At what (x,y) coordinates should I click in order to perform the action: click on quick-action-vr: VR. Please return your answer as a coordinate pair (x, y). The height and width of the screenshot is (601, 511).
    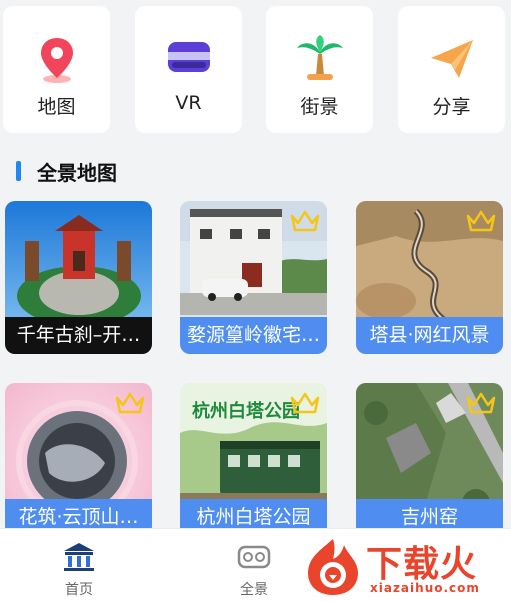
    Looking at the image, I should click on (188, 69).